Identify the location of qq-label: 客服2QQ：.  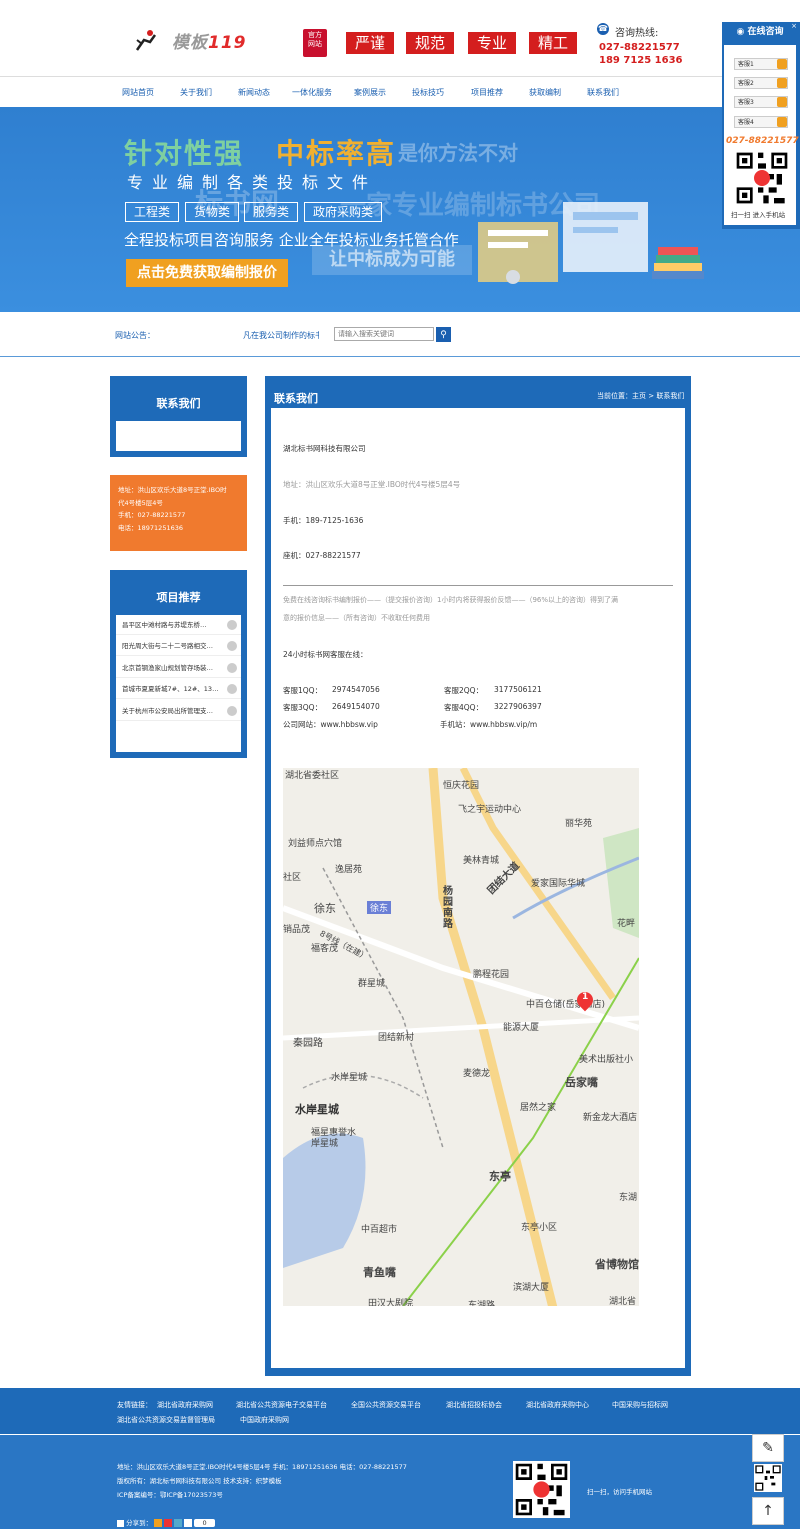
(464, 690).